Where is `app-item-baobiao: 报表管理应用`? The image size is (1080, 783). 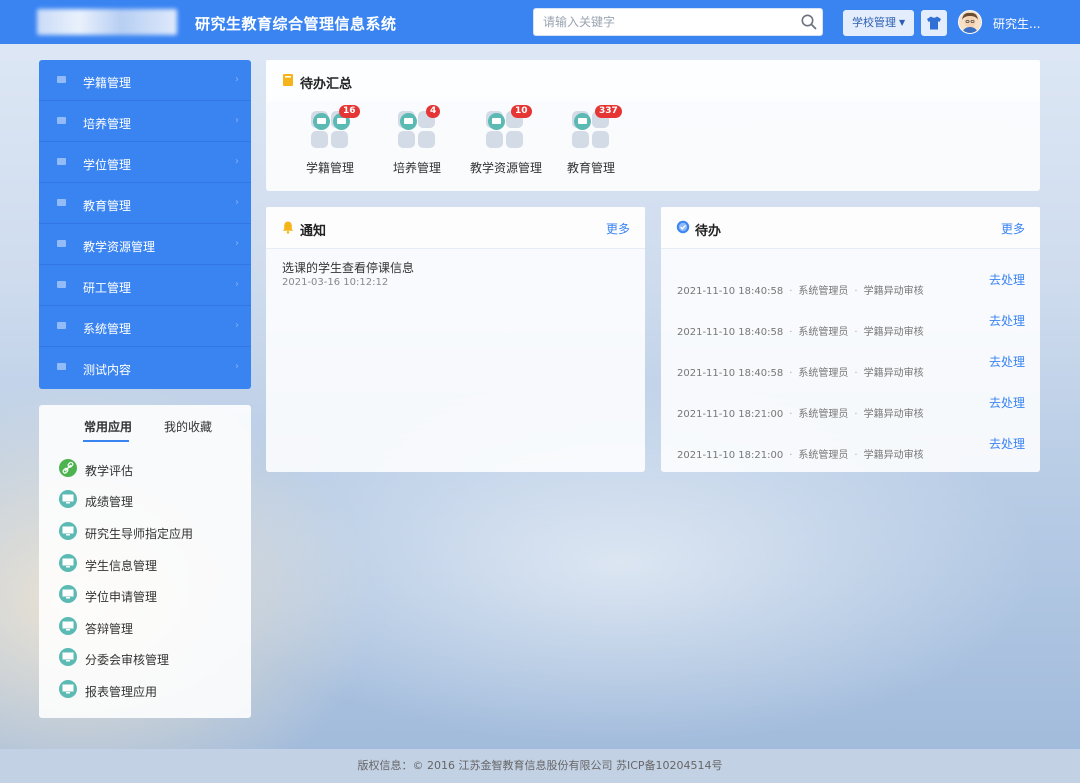 app-item-baobiao: 报表管理应用 is located at coordinates (154, 690).